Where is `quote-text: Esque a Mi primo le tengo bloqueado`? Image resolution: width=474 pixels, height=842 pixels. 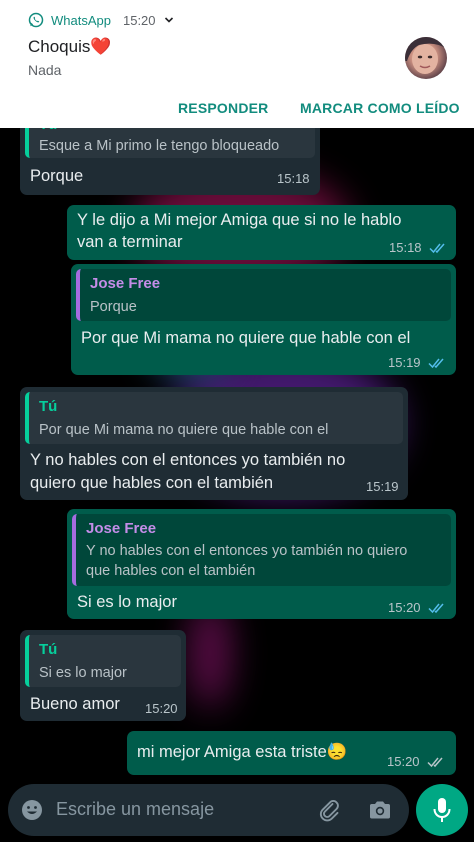
quote-text: Esque a Mi primo le tengo bloqueado is located at coordinates (159, 146).